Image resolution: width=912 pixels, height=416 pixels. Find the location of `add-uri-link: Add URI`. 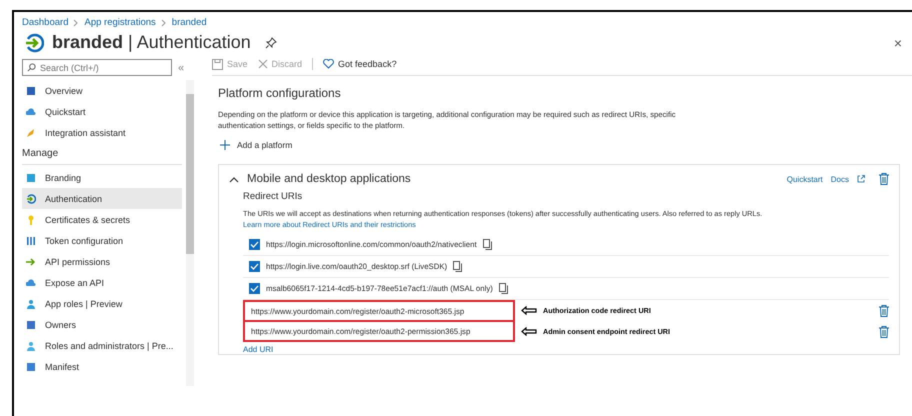

add-uri-link: Add URI is located at coordinates (258, 349).